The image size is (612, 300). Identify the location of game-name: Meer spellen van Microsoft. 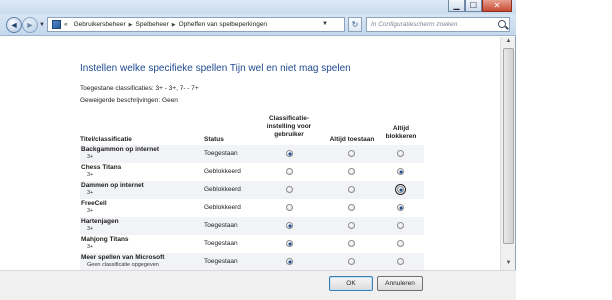
(123, 257).